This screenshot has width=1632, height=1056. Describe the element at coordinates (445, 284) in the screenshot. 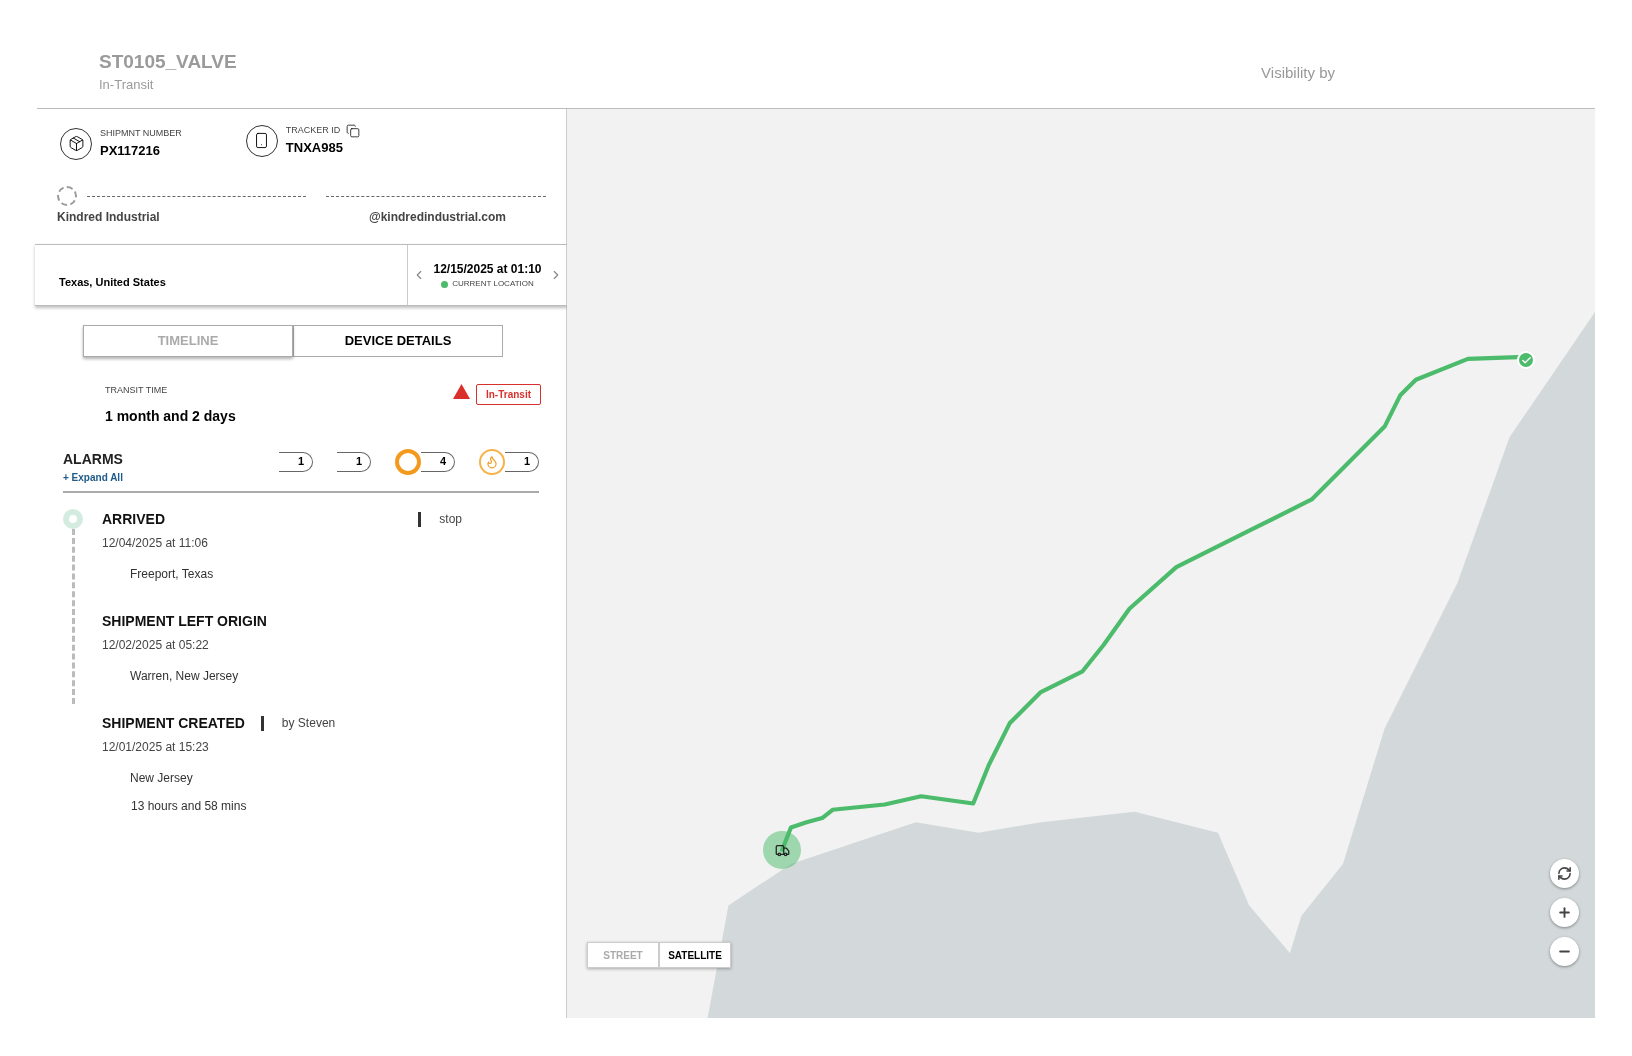

I see `pin-icon` at that location.